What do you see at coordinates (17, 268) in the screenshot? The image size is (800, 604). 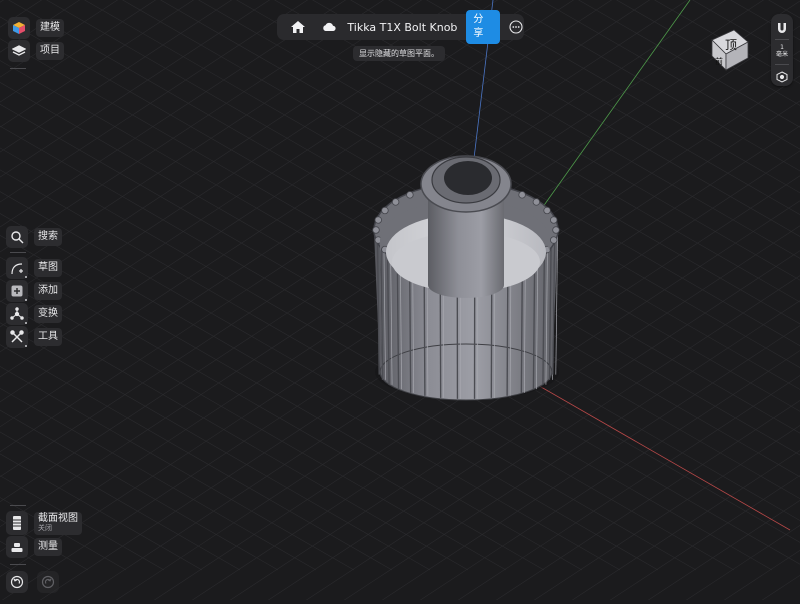 I see `sketch-icon` at bounding box center [17, 268].